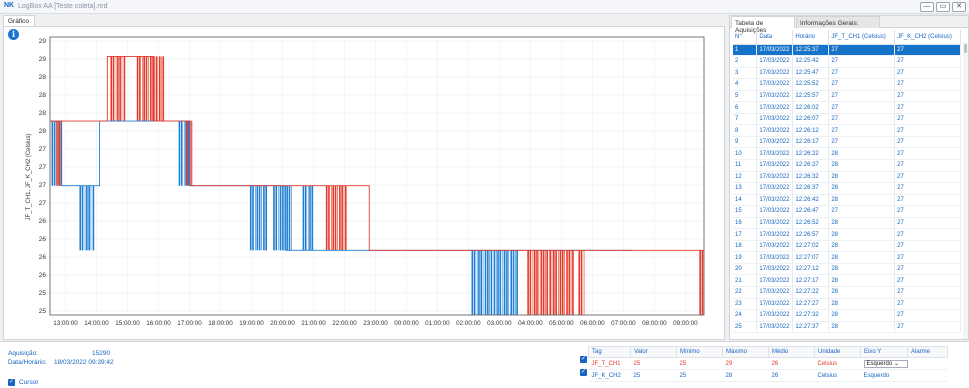  What do you see at coordinates (811, 280) in the screenshot?
I see `table-cell: 12:27:17` at bounding box center [811, 280].